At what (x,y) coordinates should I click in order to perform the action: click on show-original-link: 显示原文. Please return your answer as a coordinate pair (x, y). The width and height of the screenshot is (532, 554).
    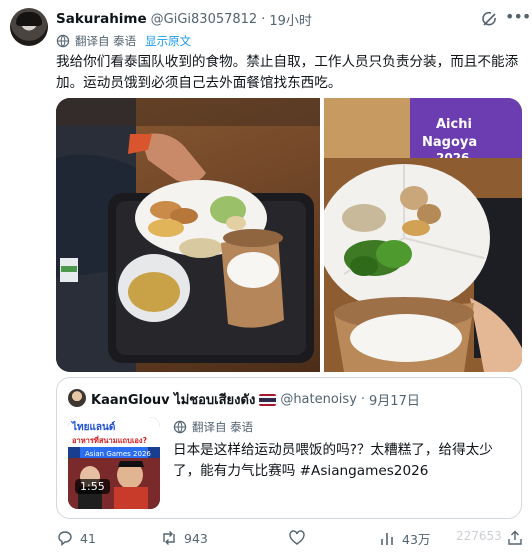
    Looking at the image, I should click on (168, 41).